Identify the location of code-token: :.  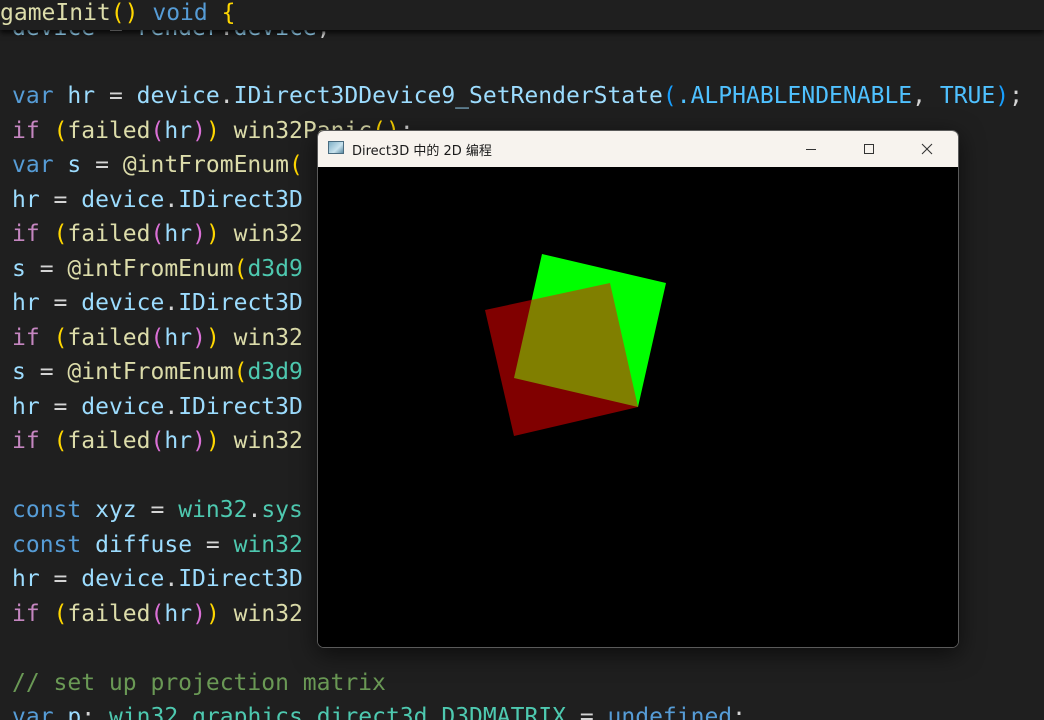
(95, 712).